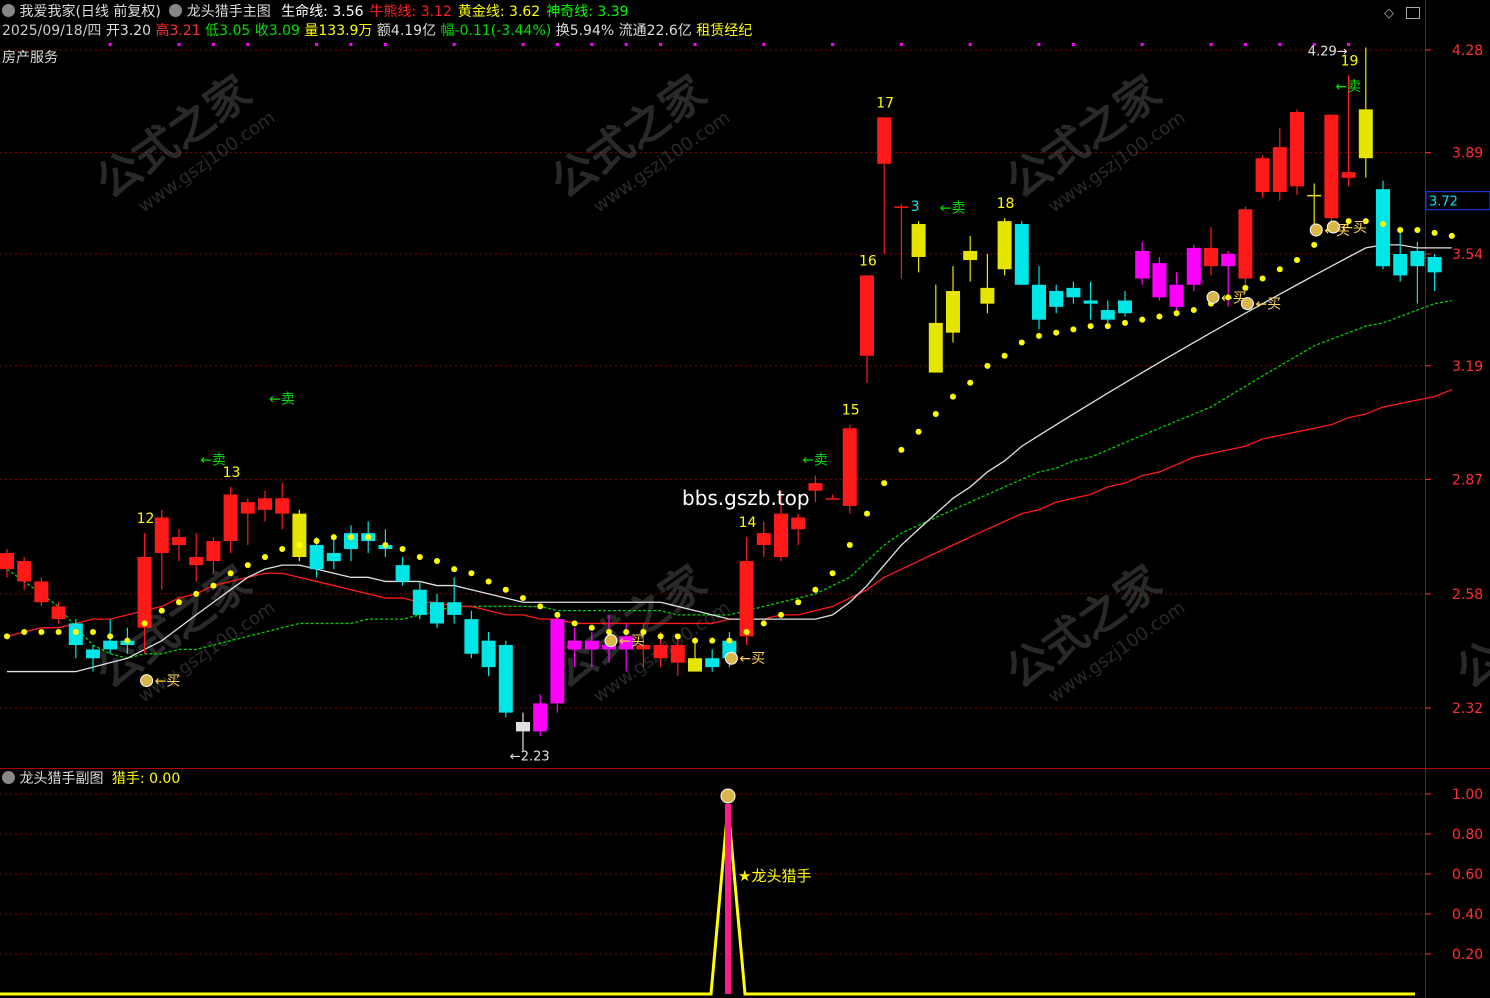  What do you see at coordinates (1467, 915) in the screenshot?
I see `sub-y-tick-label: 0.40` at bounding box center [1467, 915].